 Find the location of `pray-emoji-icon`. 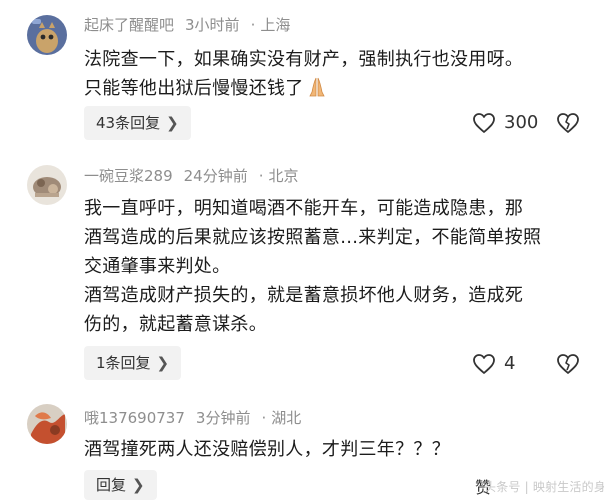

pray-emoji-icon is located at coordinates (317, 91).